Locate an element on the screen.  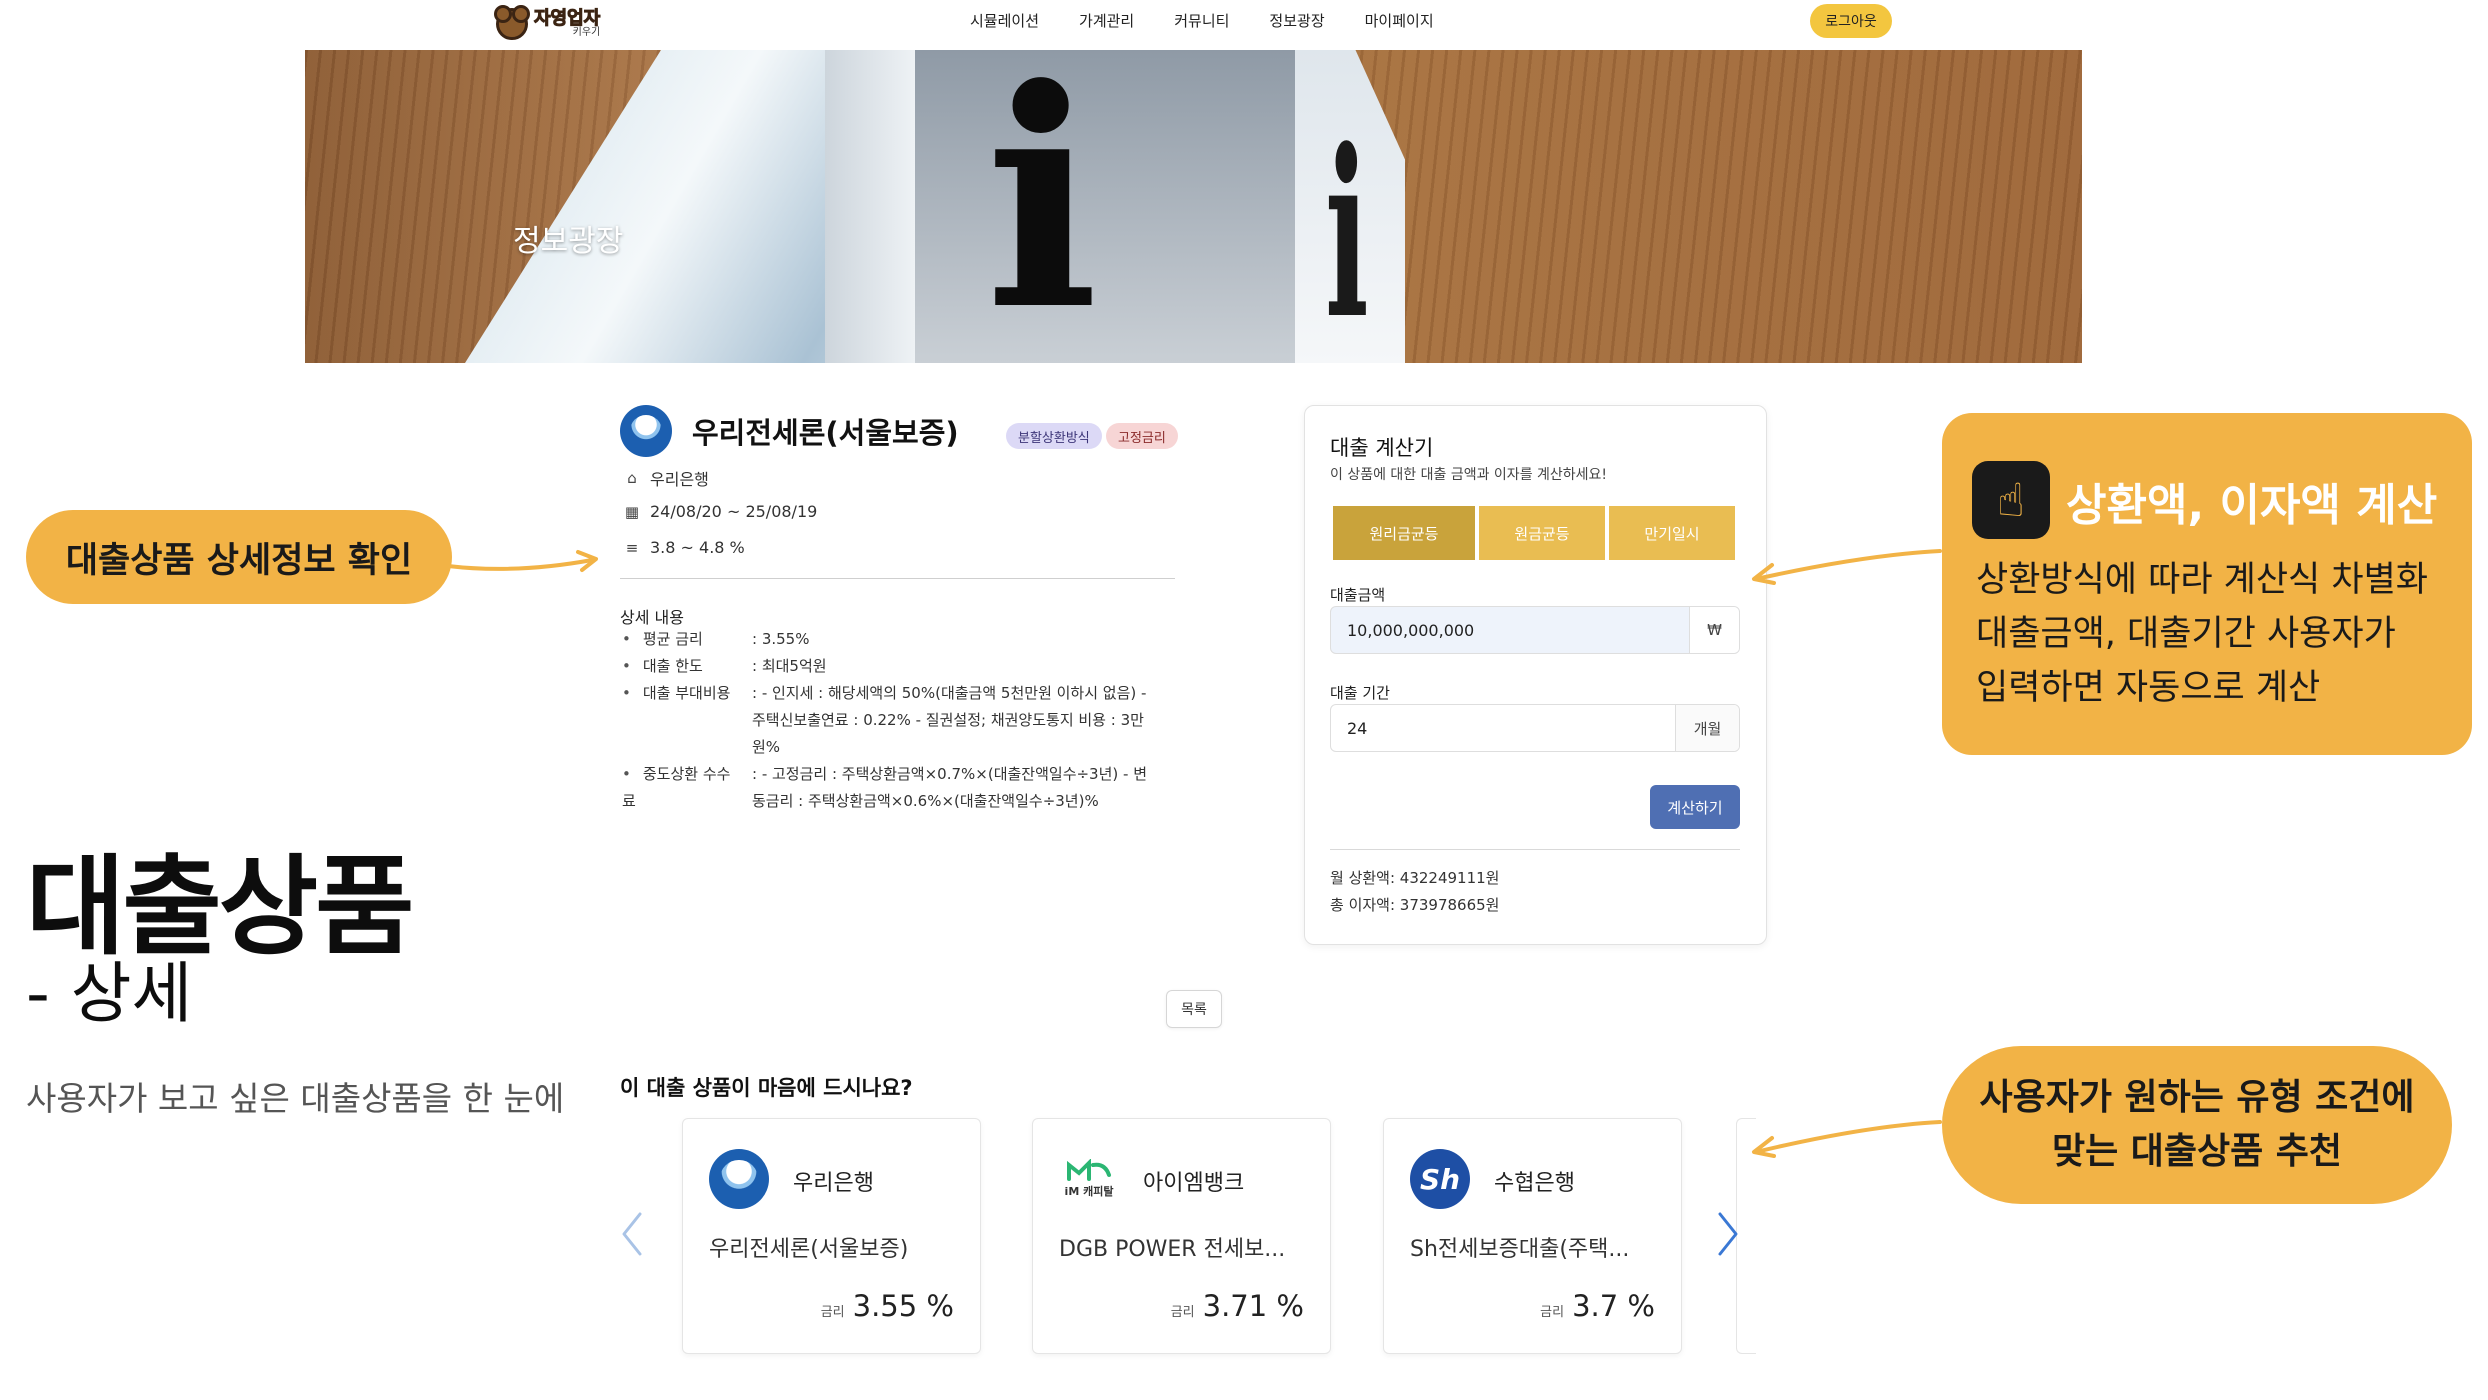
tag-rate-type: 고정금리 is located at coordinates (1142, 436).